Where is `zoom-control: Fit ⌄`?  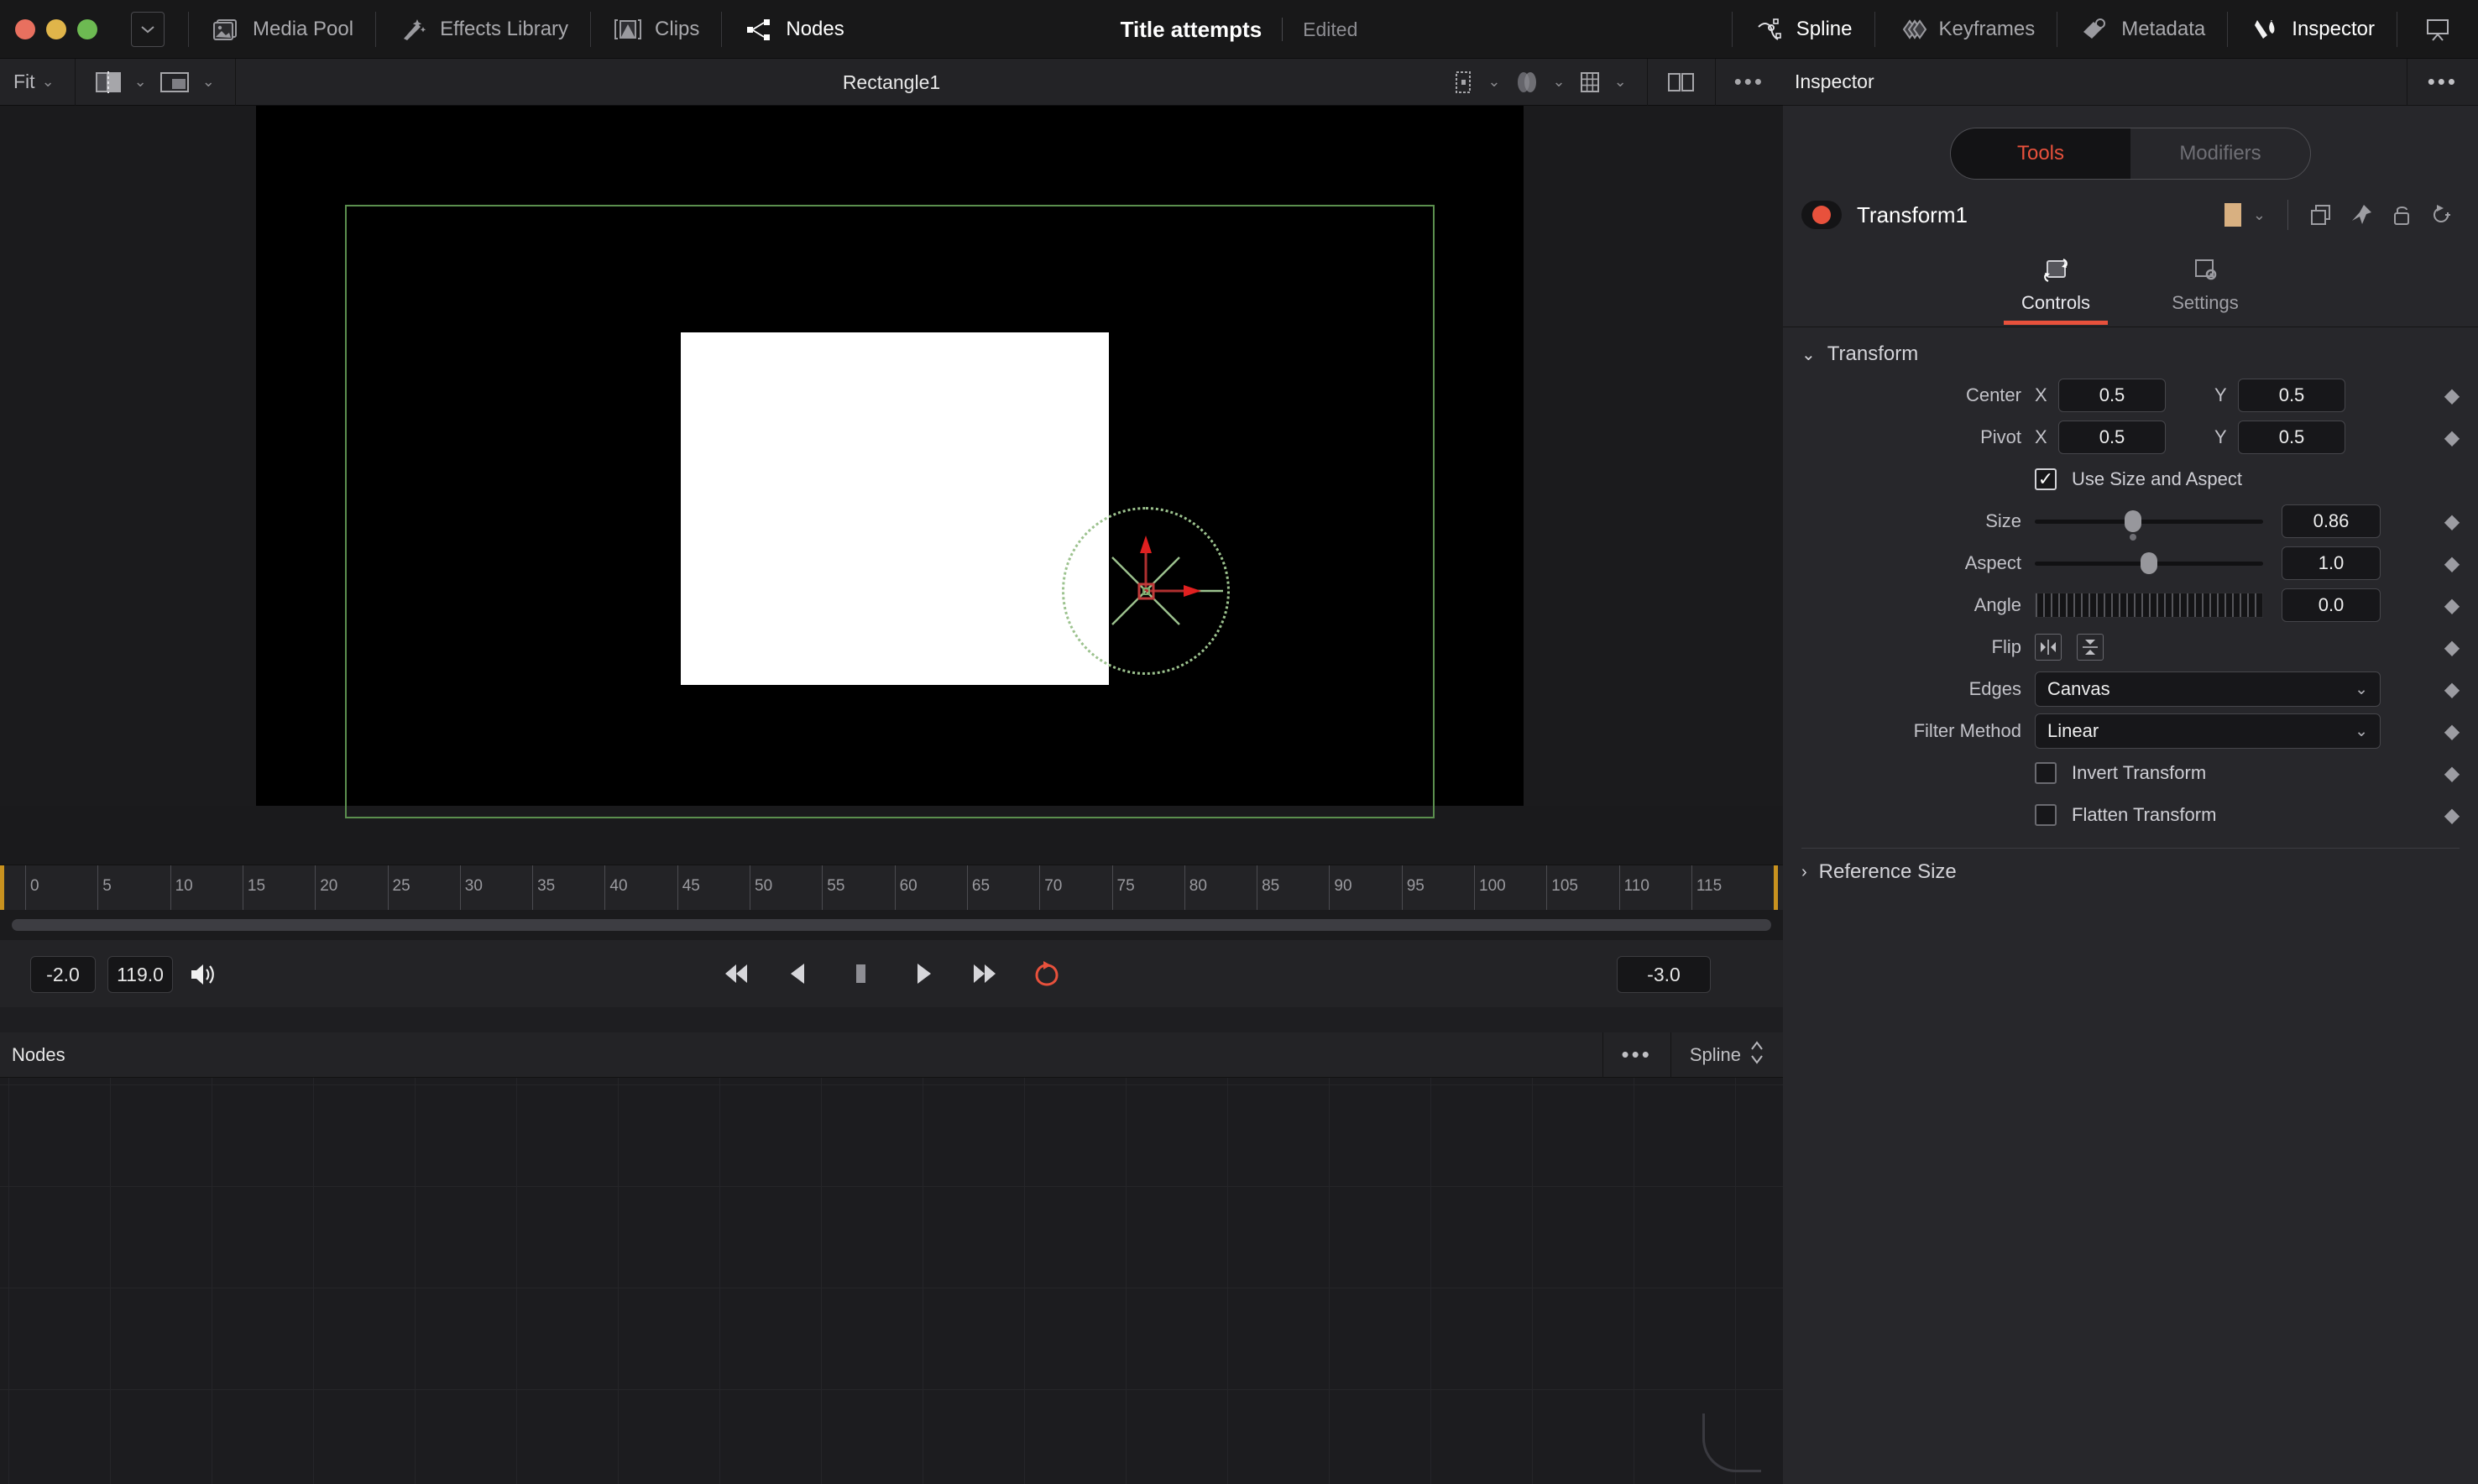
zoom-control: Fit ⌄ is located at coordinates (38, 82).